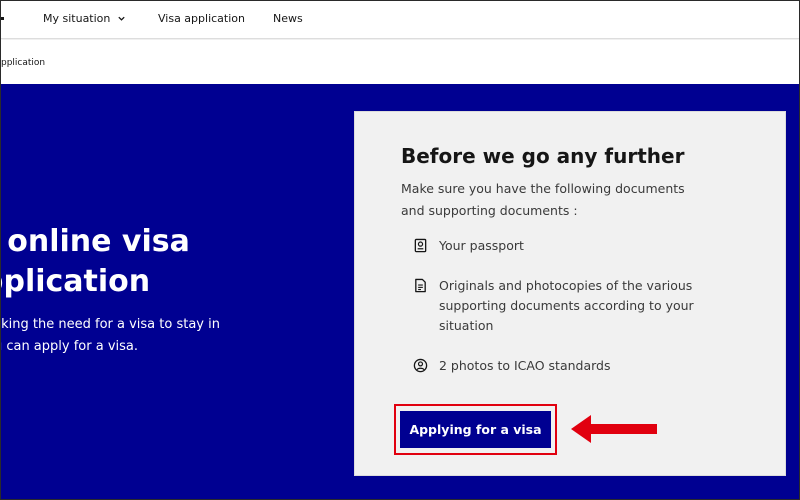  I want to click on nav-item-visa-application: Visa application, so click(201, 18).